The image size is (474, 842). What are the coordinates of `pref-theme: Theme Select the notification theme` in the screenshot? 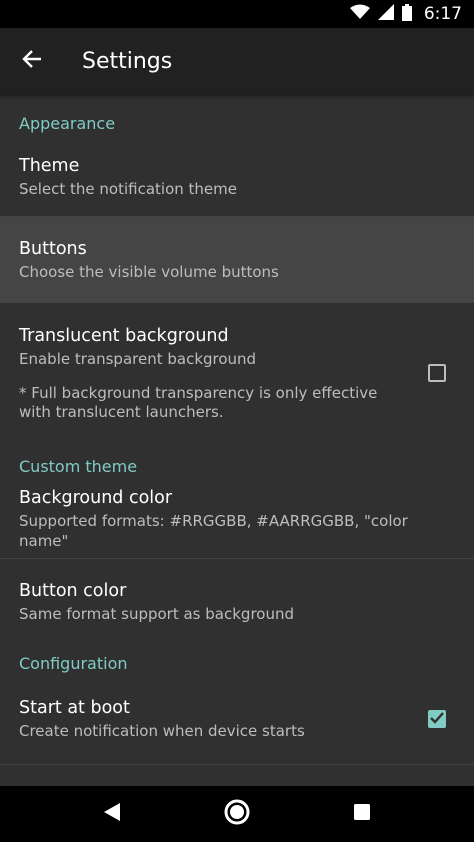 It's located at (237, 184).